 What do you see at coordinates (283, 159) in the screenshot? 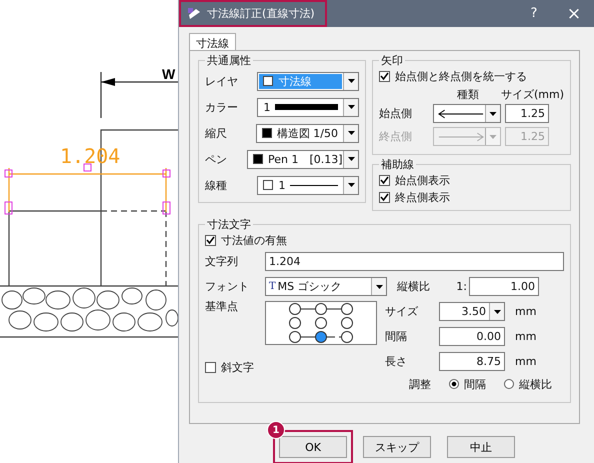
I see `dropdown-value: Pen 1` at bounding box center [283, 159].